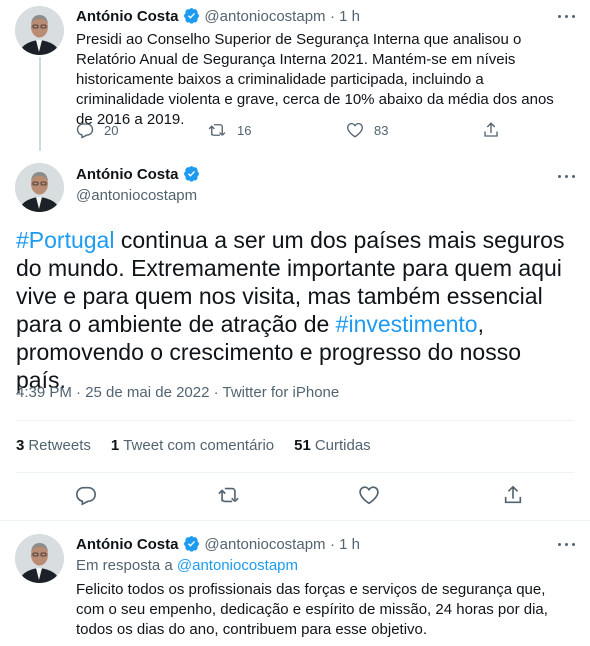 The image size is (590, 646). Describe the element at coordinates (367, 130) in the screenshot. I see `like-button: 83` at that location.